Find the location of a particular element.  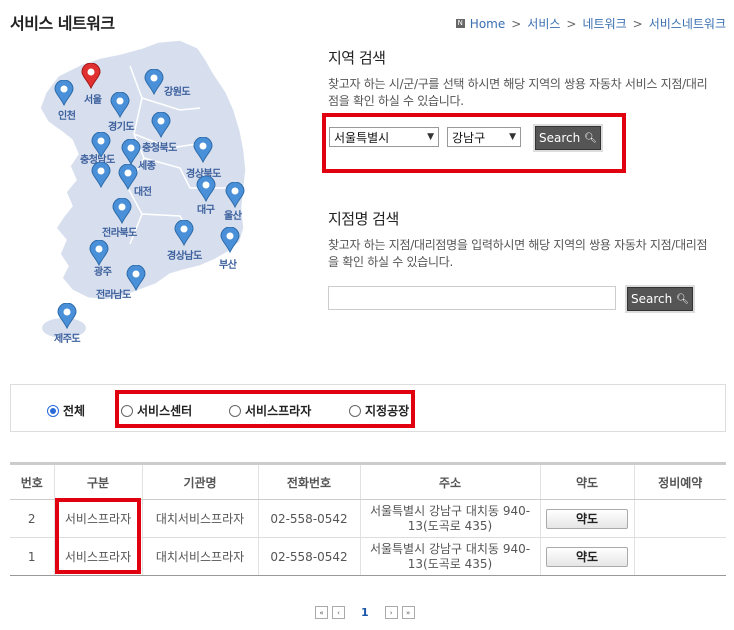

region-search-button: Search 🔍︎ is located at coordinates (568, 138).